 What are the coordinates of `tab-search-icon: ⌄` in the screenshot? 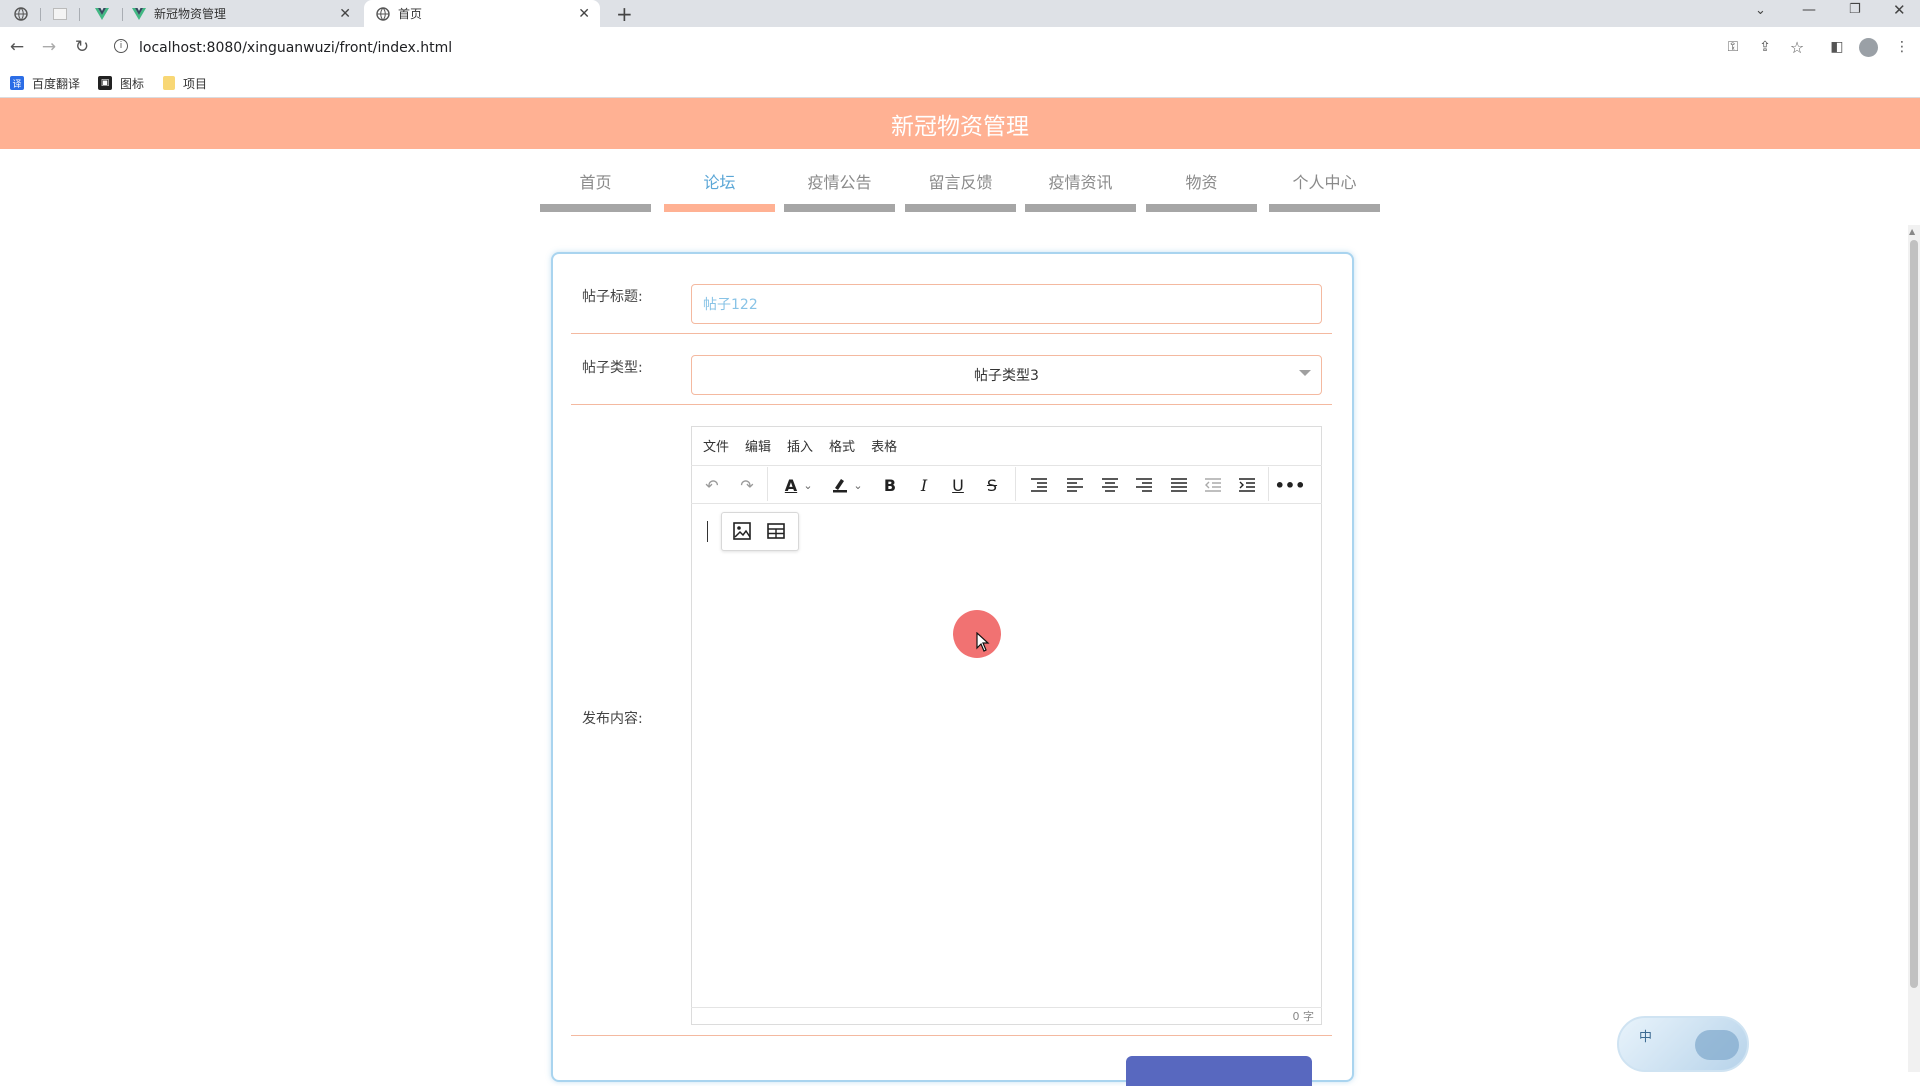 It's located at (1760, 10).